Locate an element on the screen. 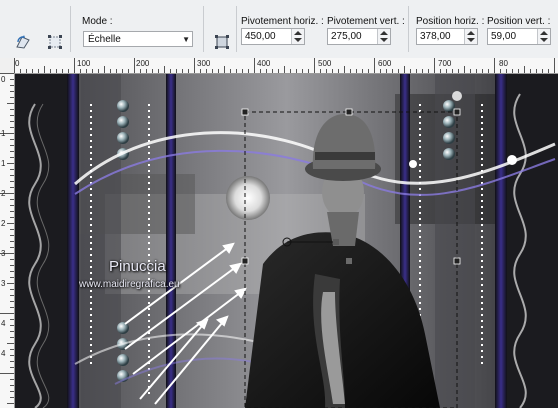 The width and height of the screenshot is (558, 408). free-transform-button is located at coordinates (55, 42).